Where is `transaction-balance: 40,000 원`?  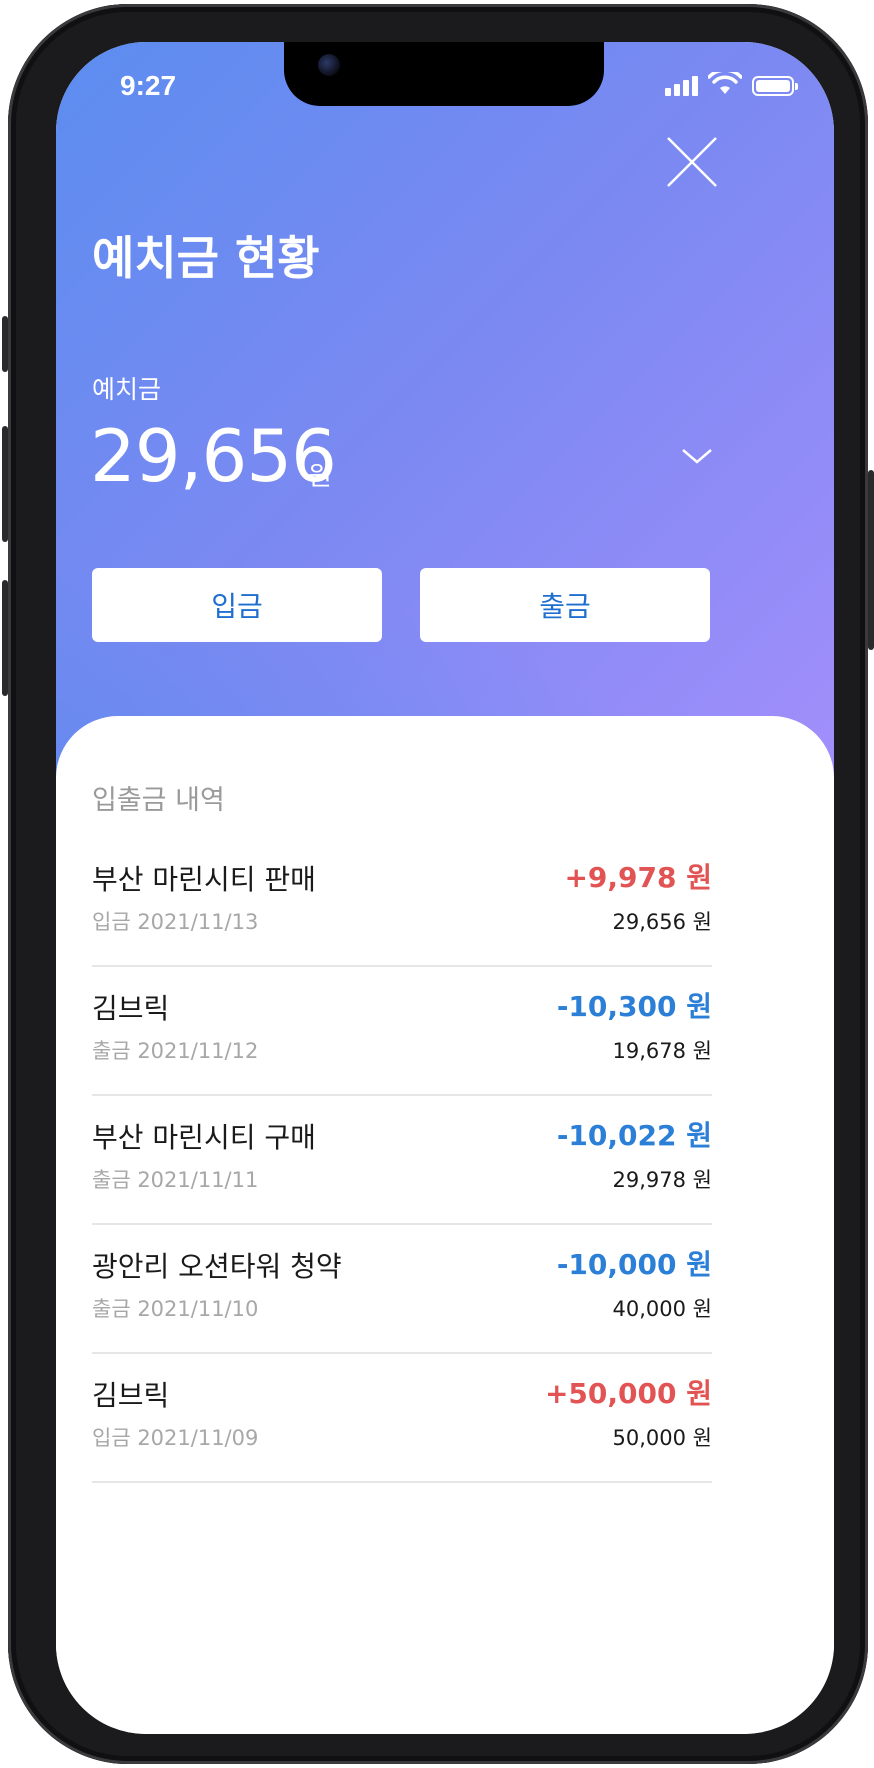
transaction-balance: 40,000 원 is located at coordinates (662, 1309).